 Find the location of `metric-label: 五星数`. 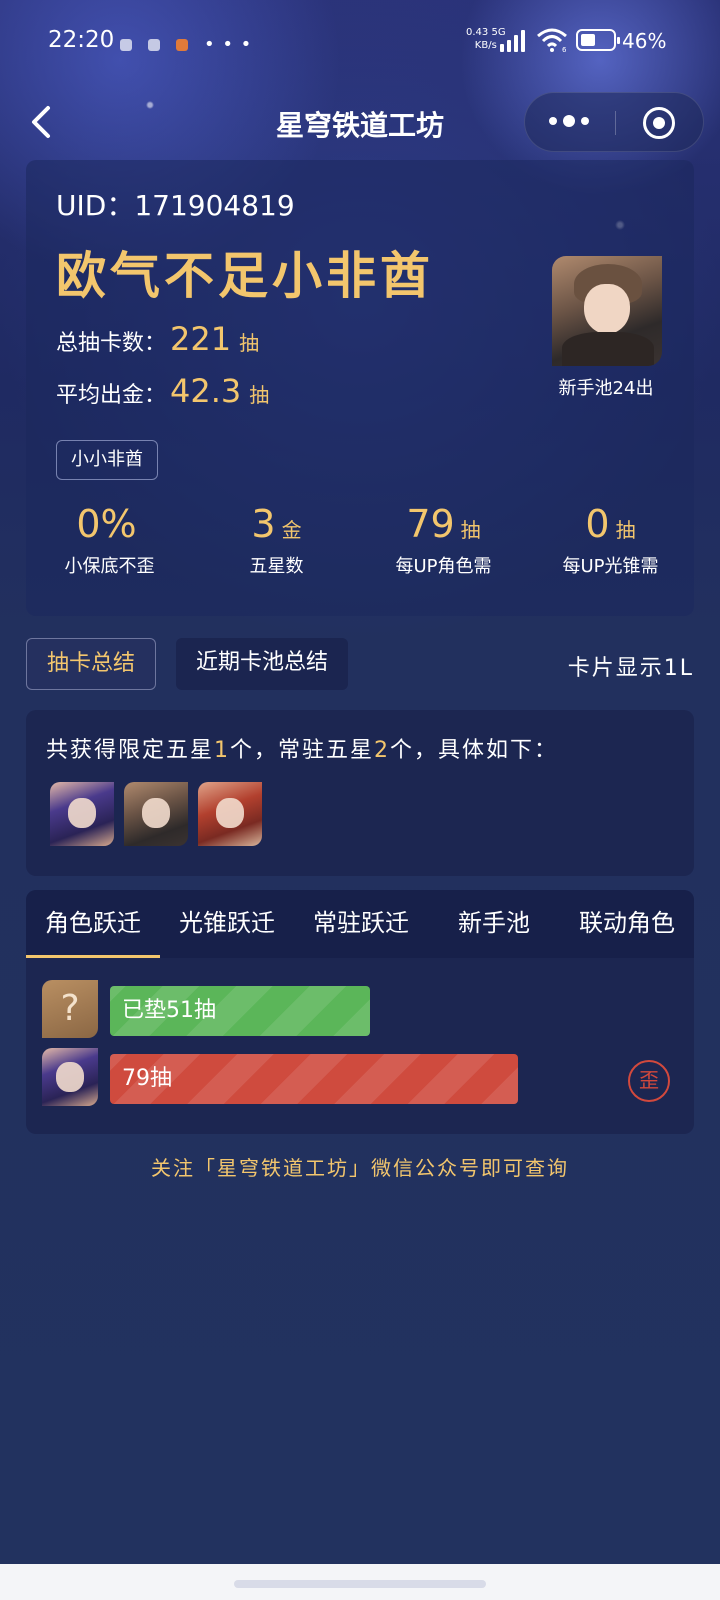

metric-label: 五星数 is located at coordinates (276, 566).